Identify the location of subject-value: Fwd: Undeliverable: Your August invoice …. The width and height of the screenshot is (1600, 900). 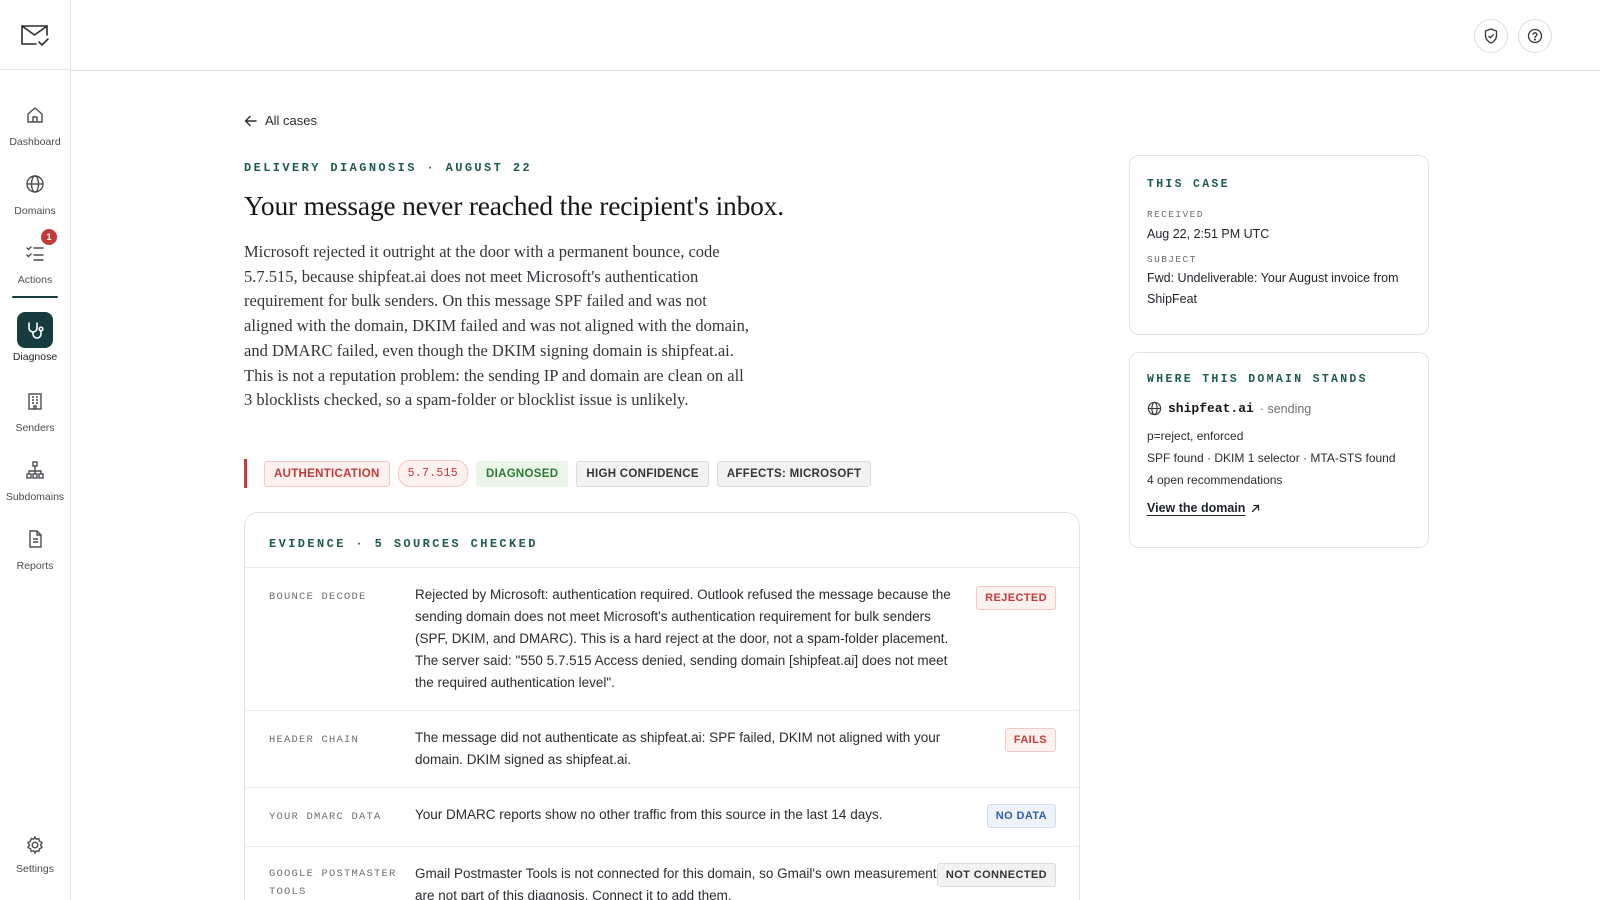
(1273, 288).